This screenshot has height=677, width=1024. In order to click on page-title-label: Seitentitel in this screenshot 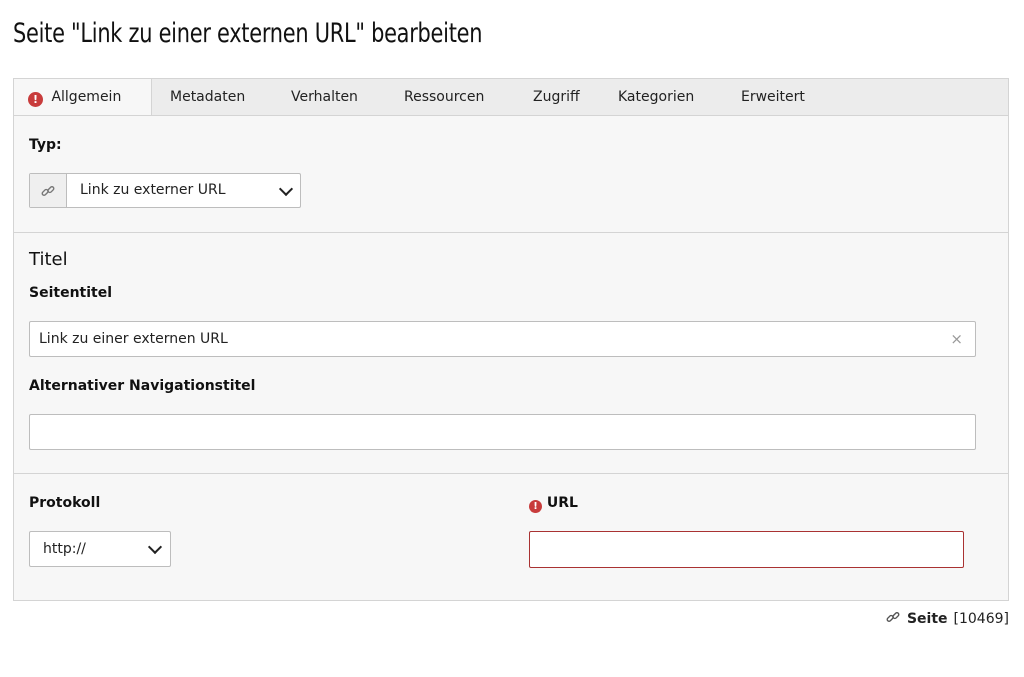, I will do `click(71, 293)`.